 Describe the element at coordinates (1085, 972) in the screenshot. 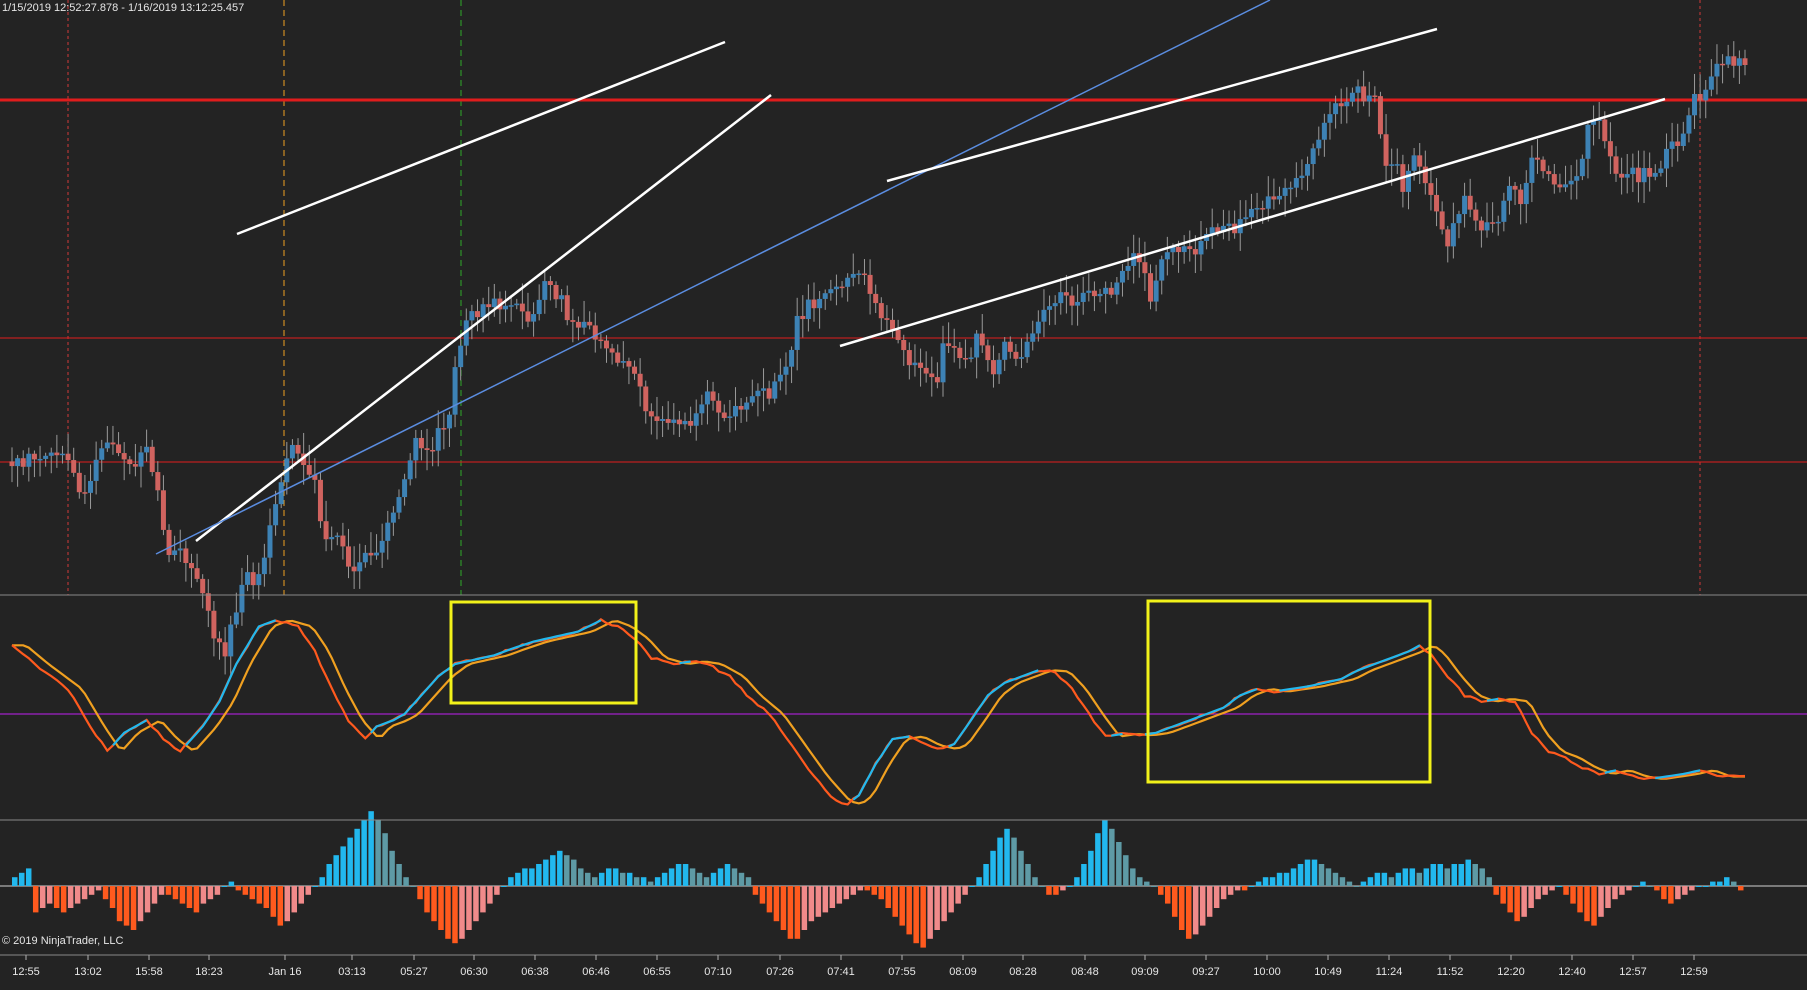

I see `time-tick-label: 08:48` at that location.